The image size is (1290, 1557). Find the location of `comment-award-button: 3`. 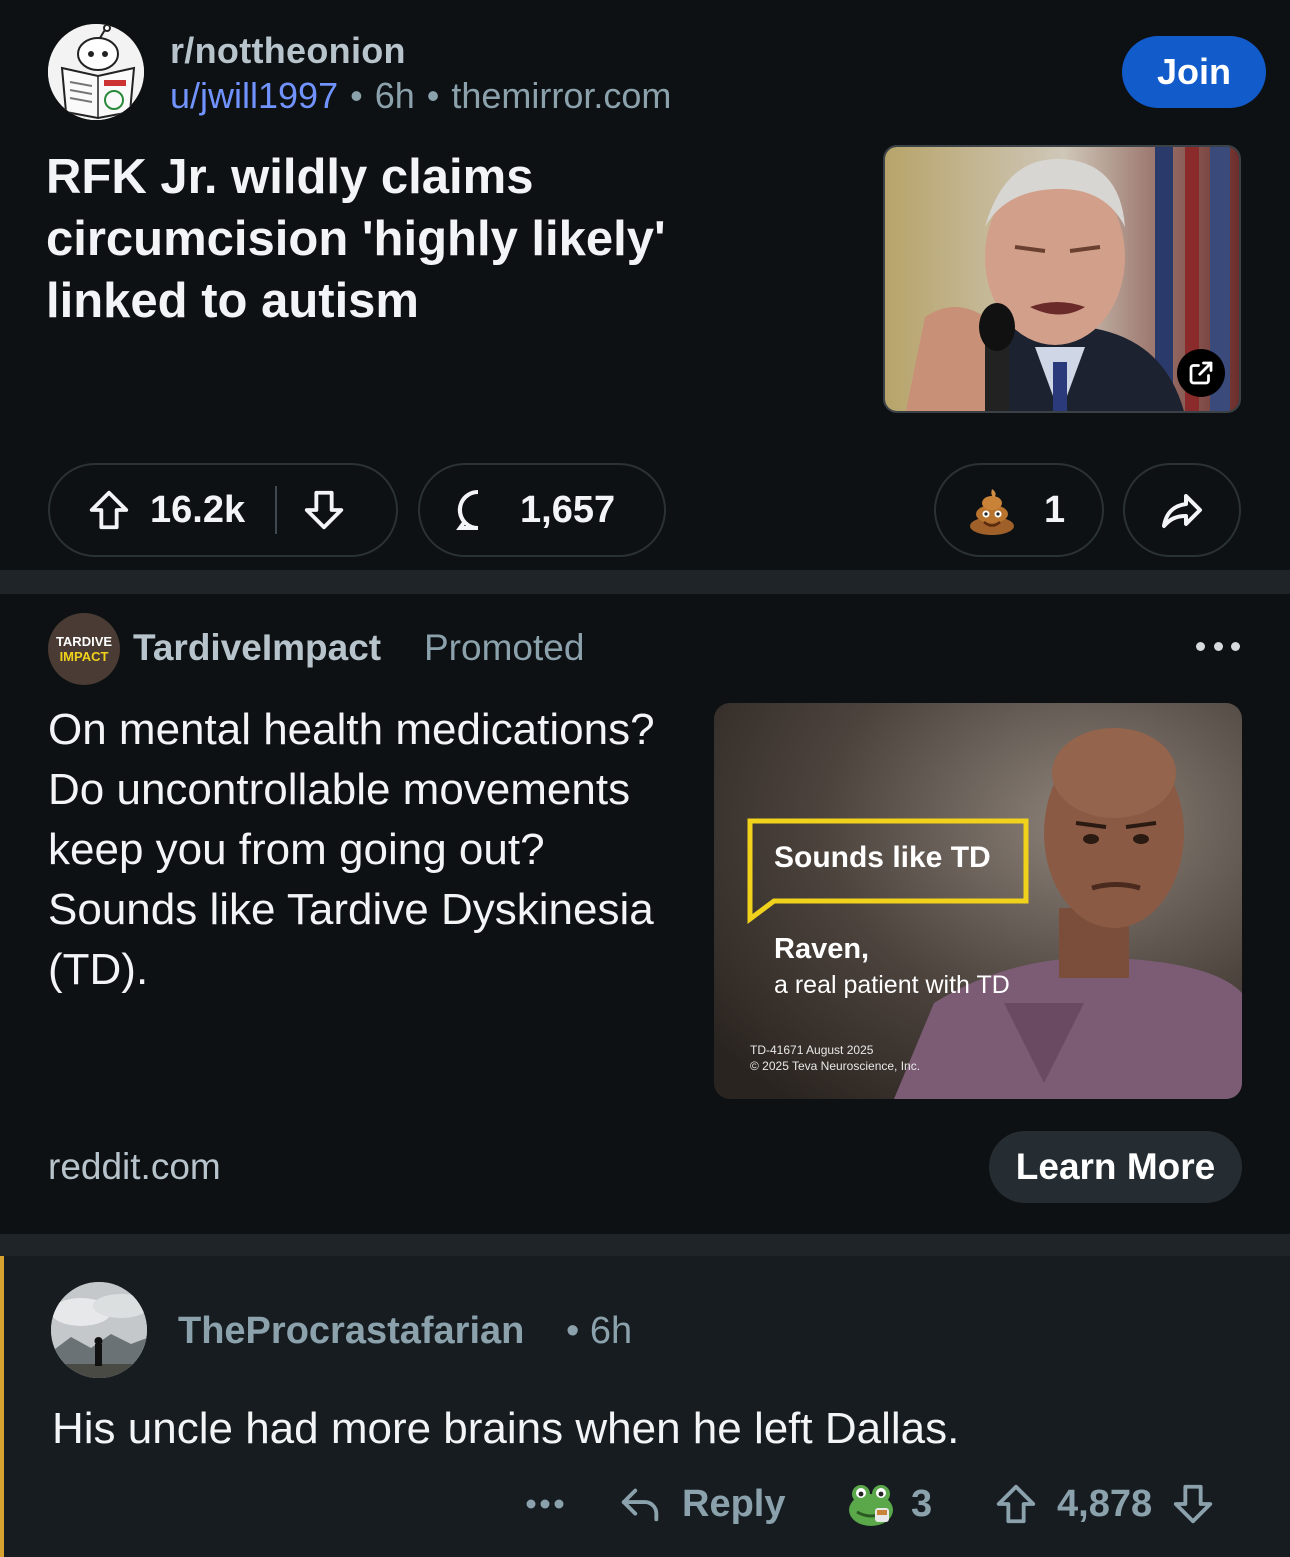

comment-award-button: 3 is located at coordinates (888, 1504).